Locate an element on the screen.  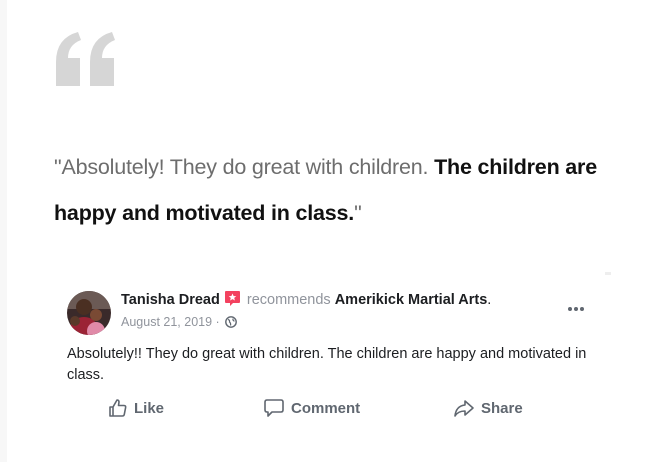
recommends-text: recommends is located at coordinates (288, 300).